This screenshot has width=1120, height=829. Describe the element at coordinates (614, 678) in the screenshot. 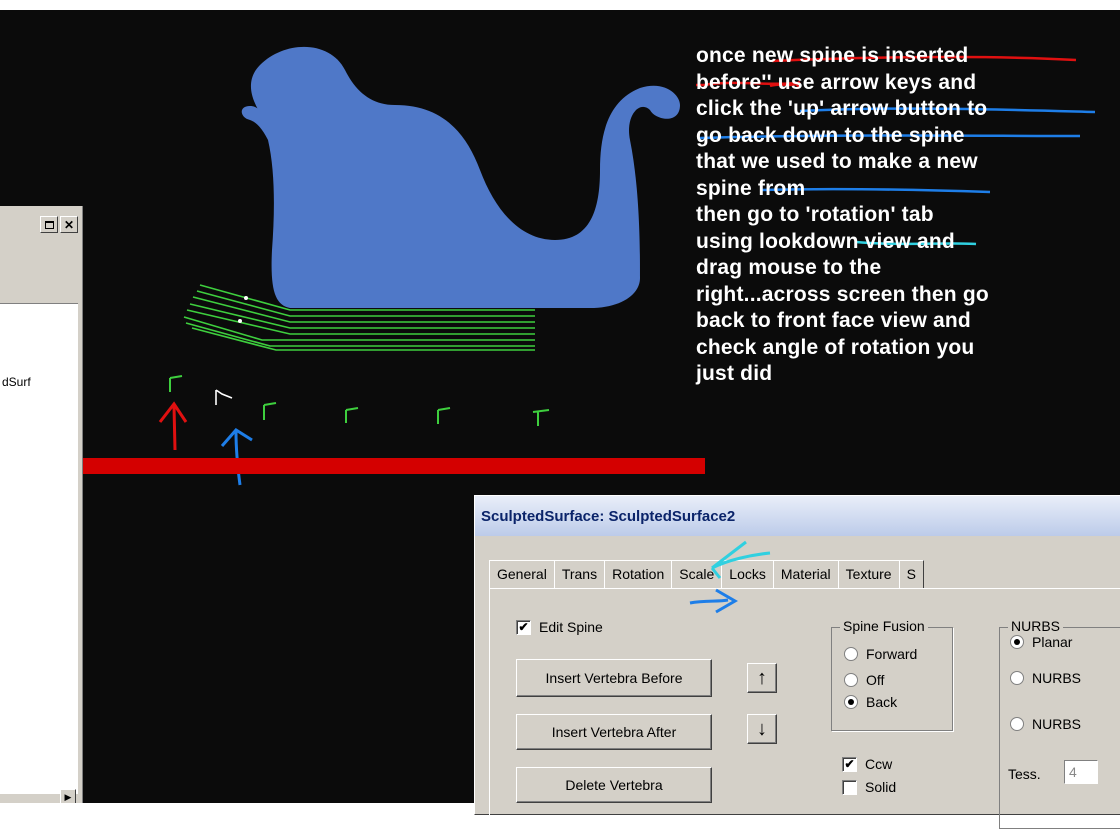

I see `insert-vertebra-before-button: Insert Vertebra Before` at that location.